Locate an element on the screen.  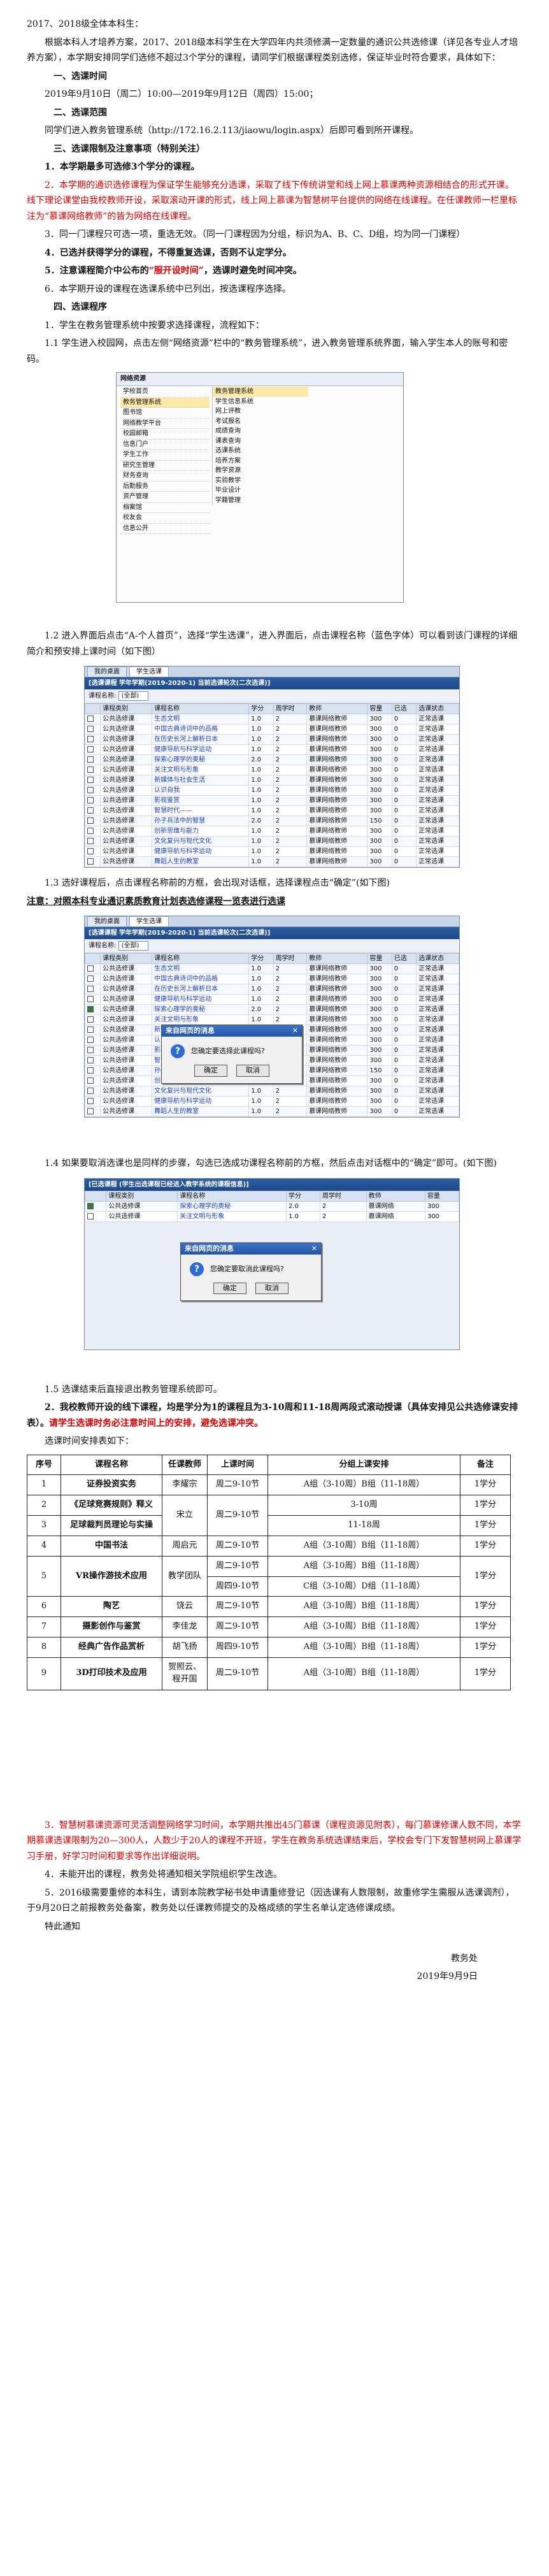
menu-item: 毕业设计 is located at coordinates (260, 491).